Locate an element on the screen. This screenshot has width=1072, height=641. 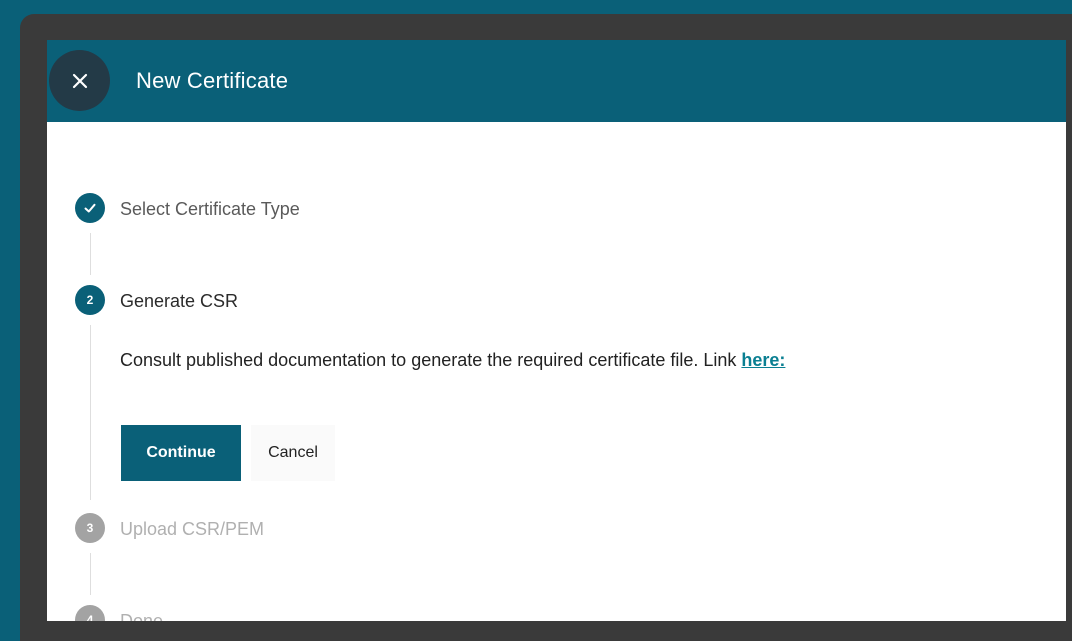
step-1-indicator is located at coordinates (90, 208).